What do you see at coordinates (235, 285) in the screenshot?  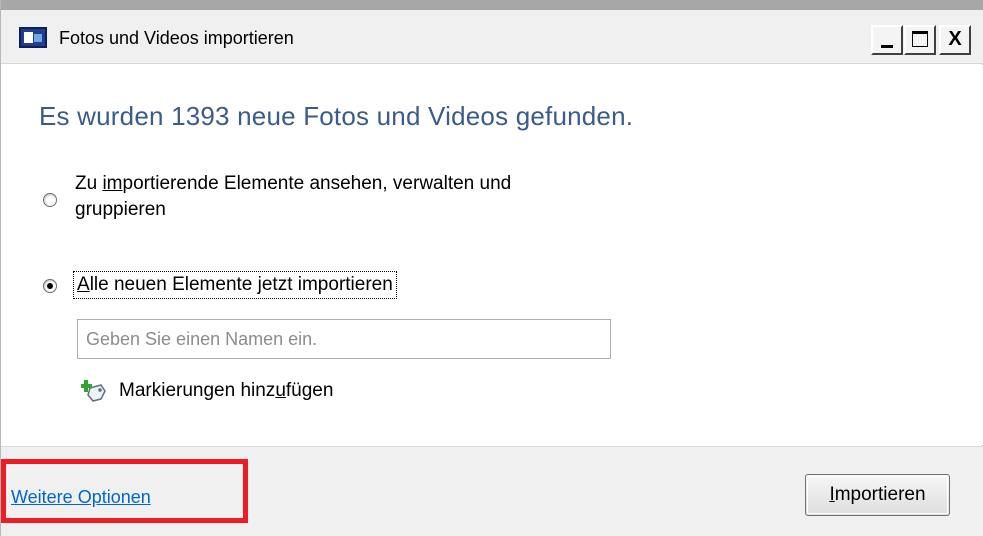 I see `import-all-label: Alle neuen Elemente jetzt importieren` at bounding box center [235, 285].